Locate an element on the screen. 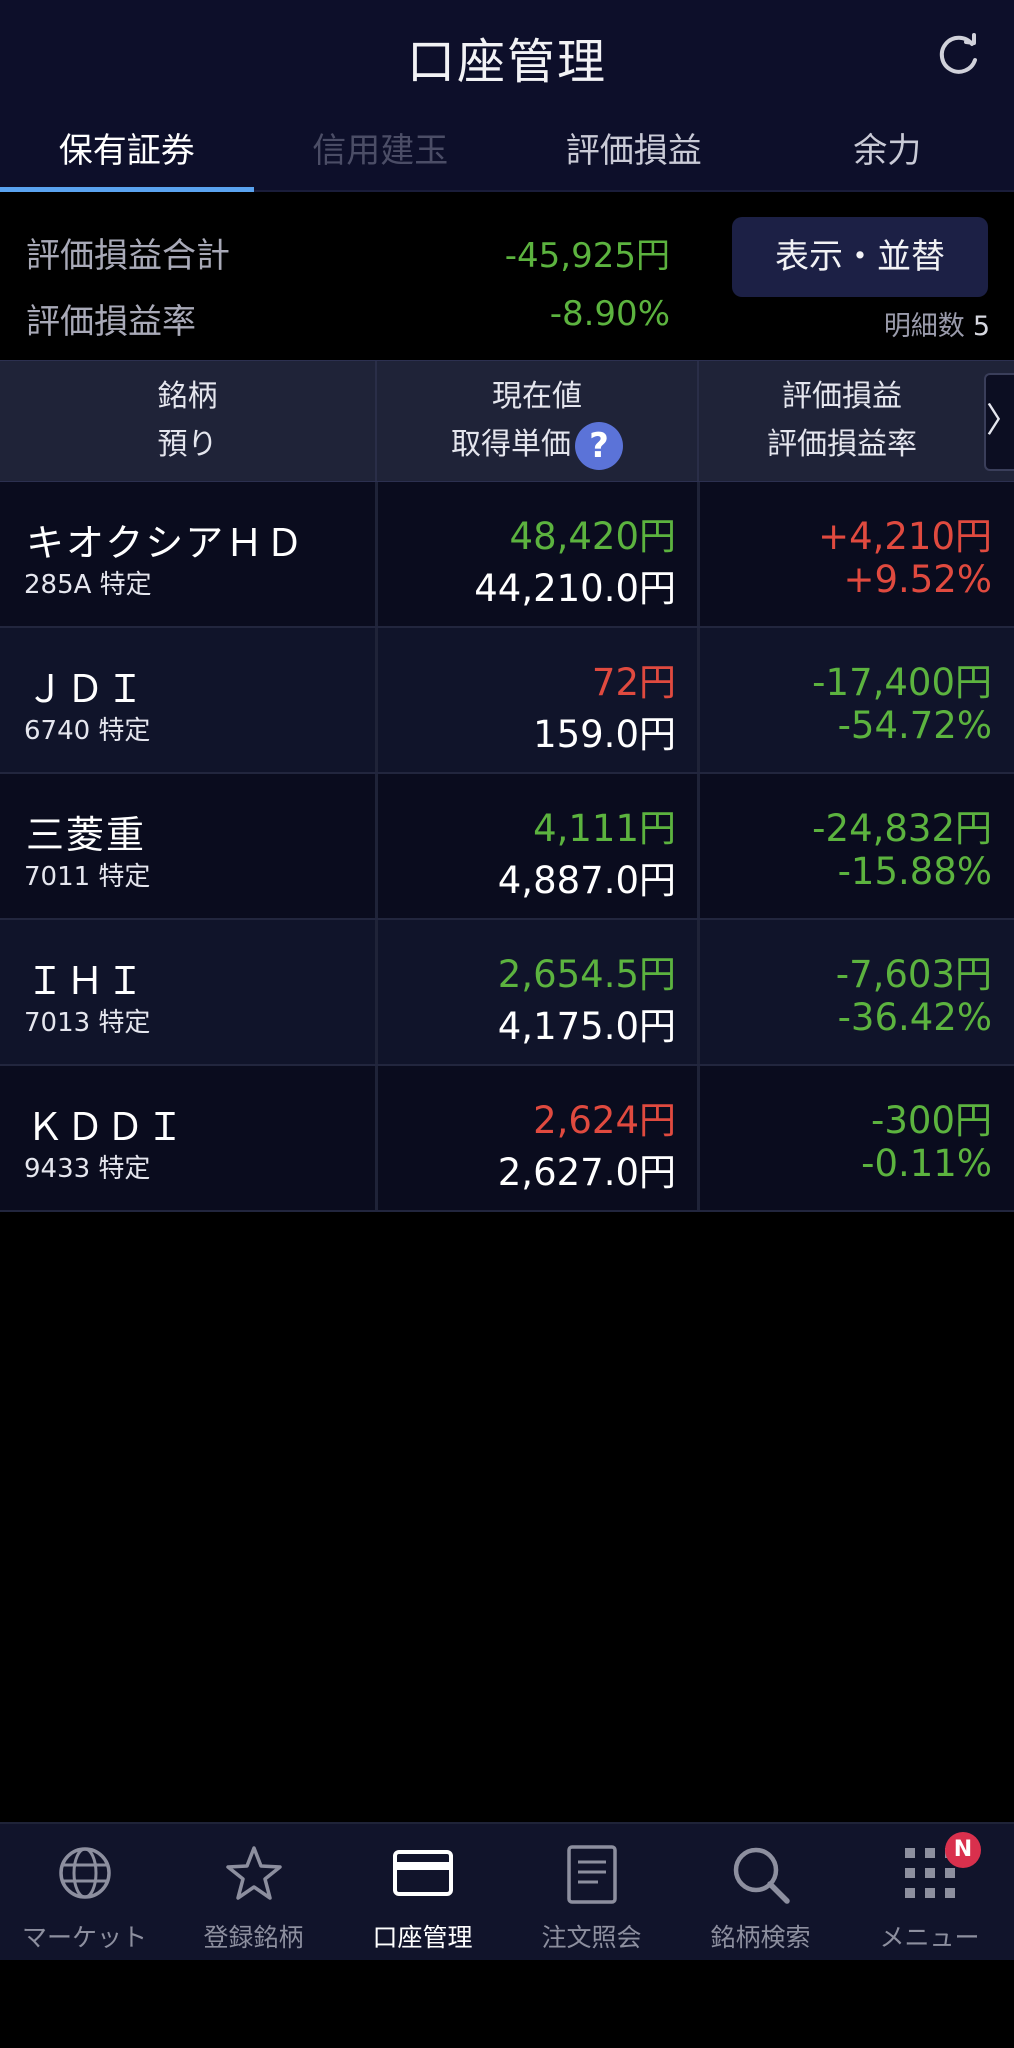 This screenshot has height=2048, width=1014. column-header-pl: 評価損益 評価損益率 is located at coordinates (842, 421).